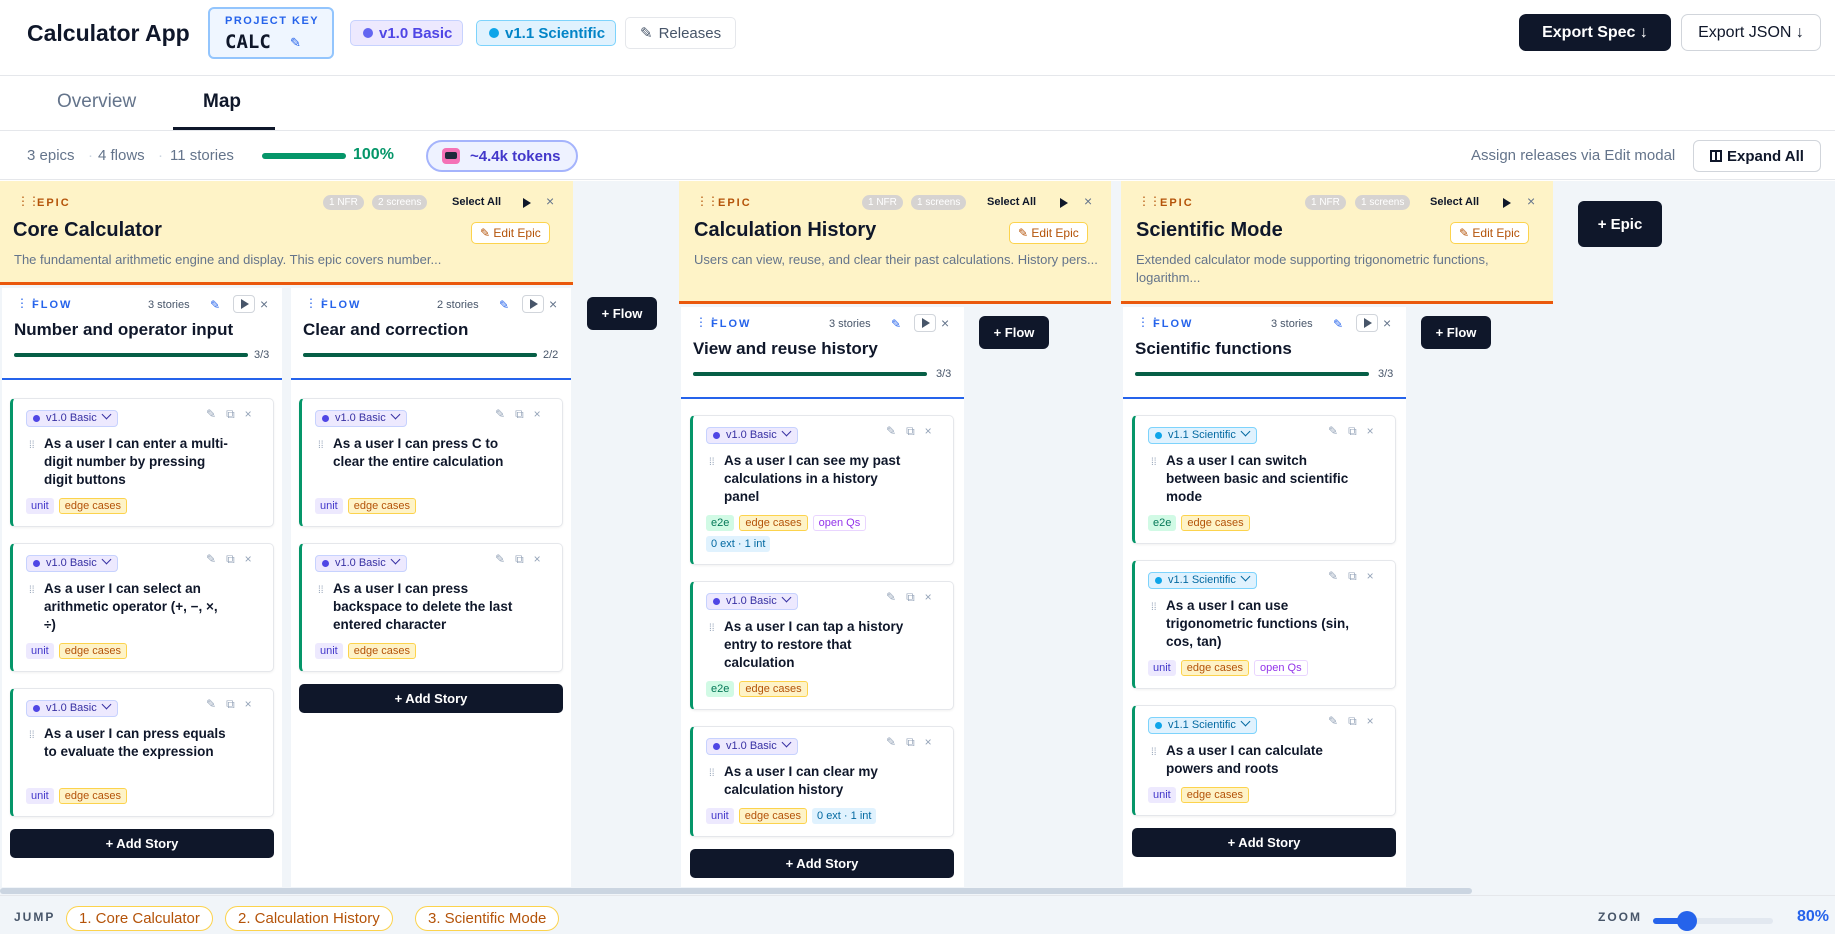 The height and width of the screenshot is (934, 1835). Describe the element at coordinates (309, 918) in the screenshot. I see `jump-calculation-history: 2. Calculation History` at that location.